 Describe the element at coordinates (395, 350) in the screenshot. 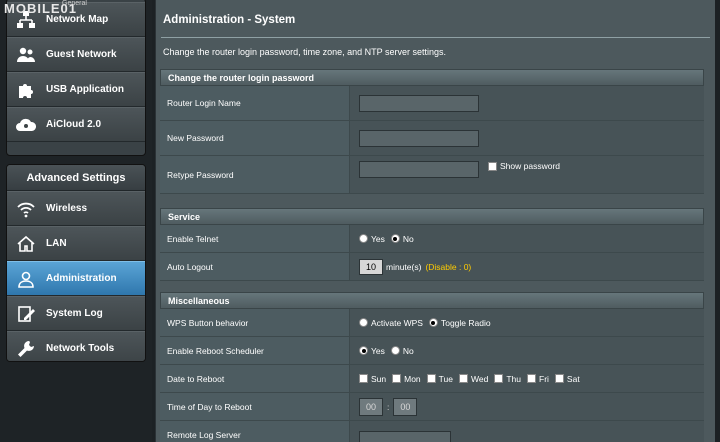

I see `reboot-no-radio` at that location.